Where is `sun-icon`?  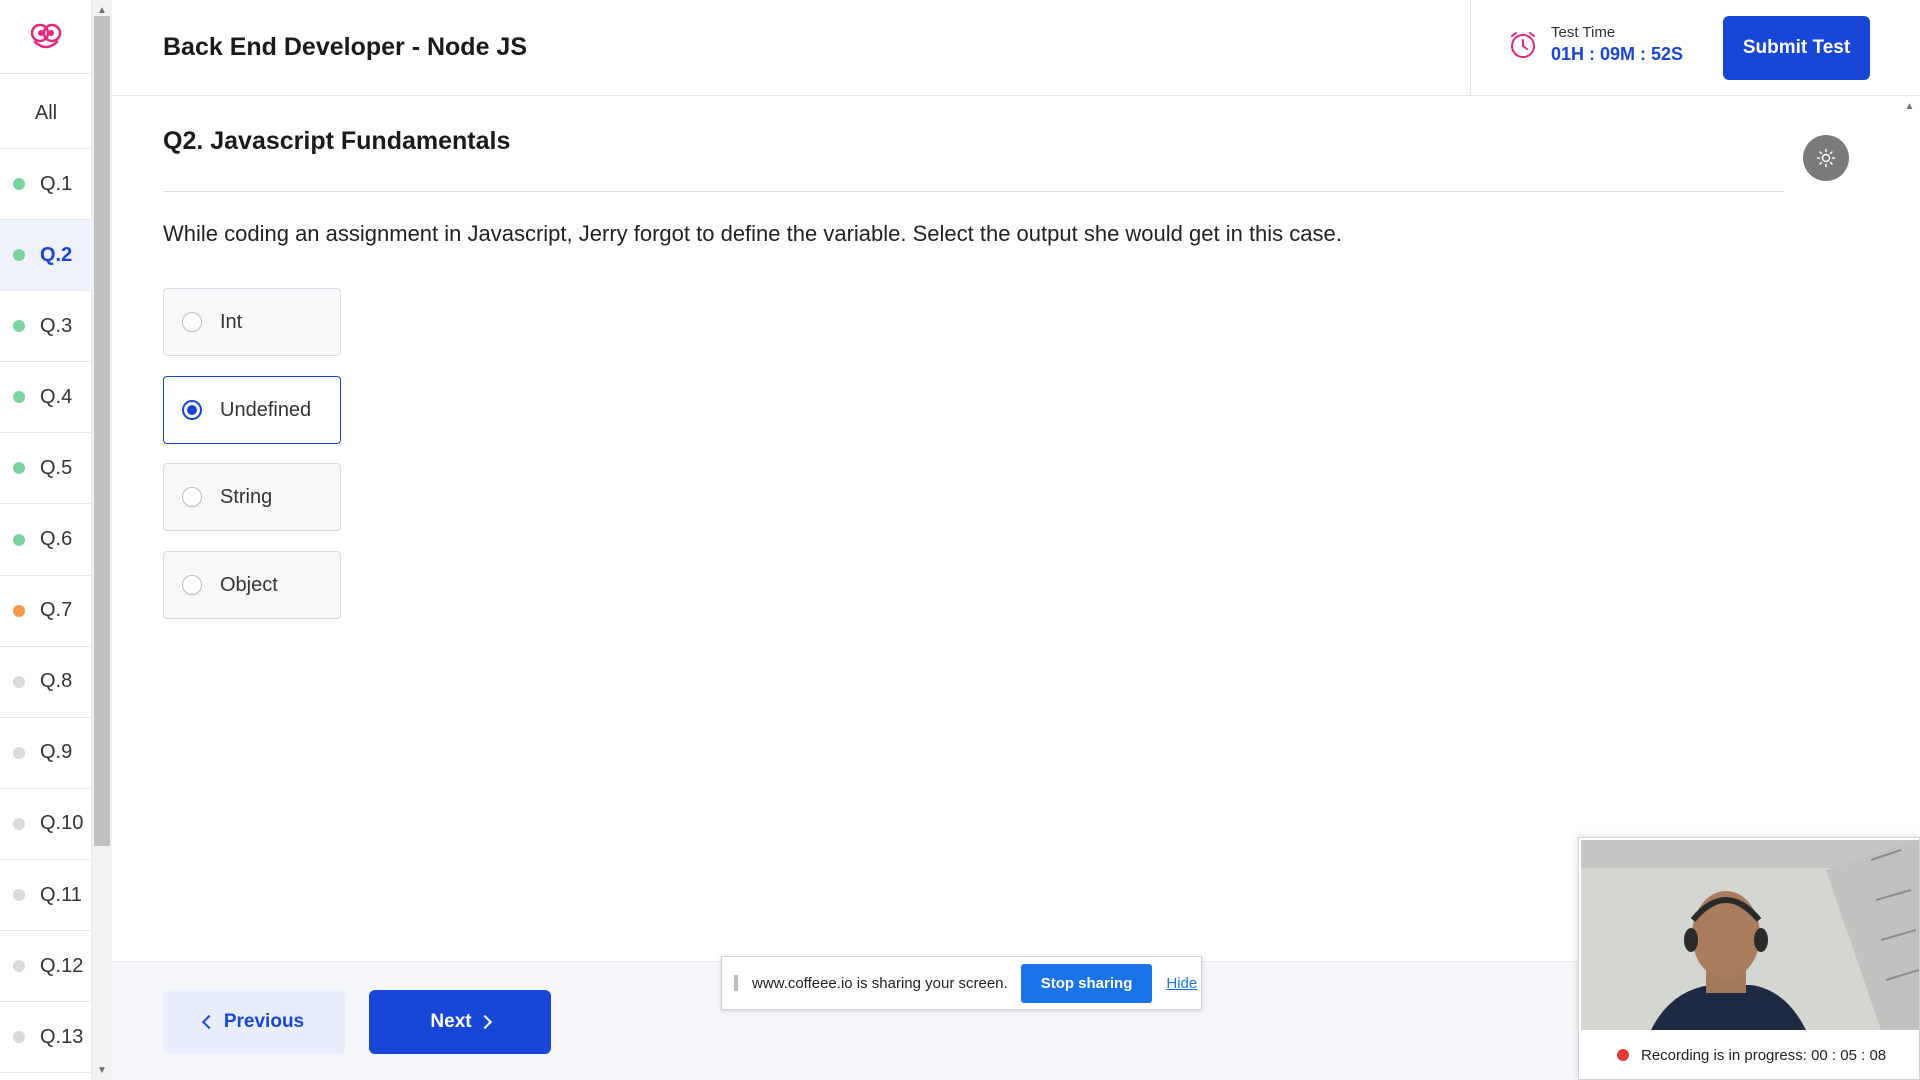 sun-icon is located at coordinates (1826, 158).